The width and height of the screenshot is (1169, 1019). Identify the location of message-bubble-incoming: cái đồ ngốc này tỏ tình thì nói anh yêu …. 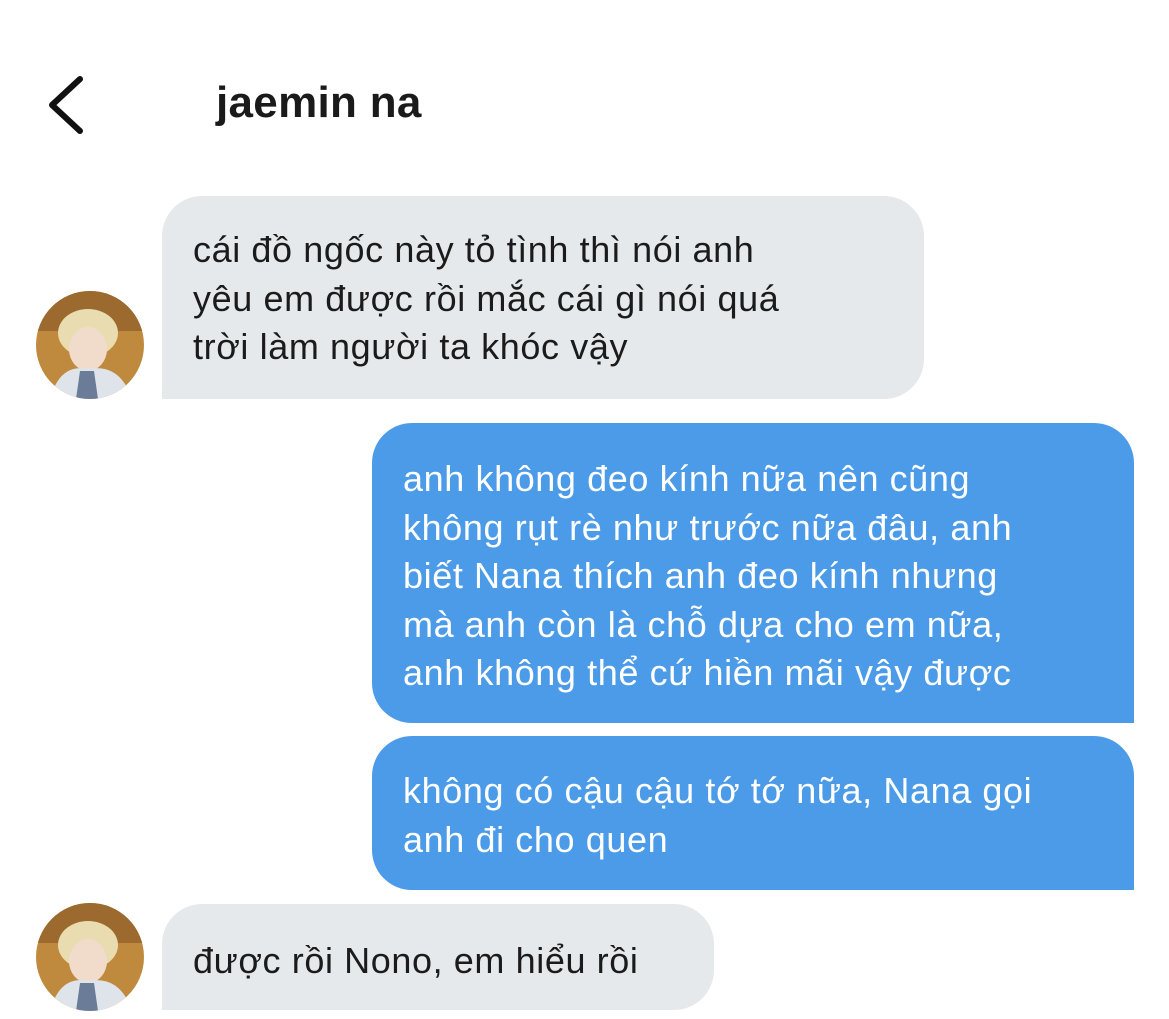
(543, 297).